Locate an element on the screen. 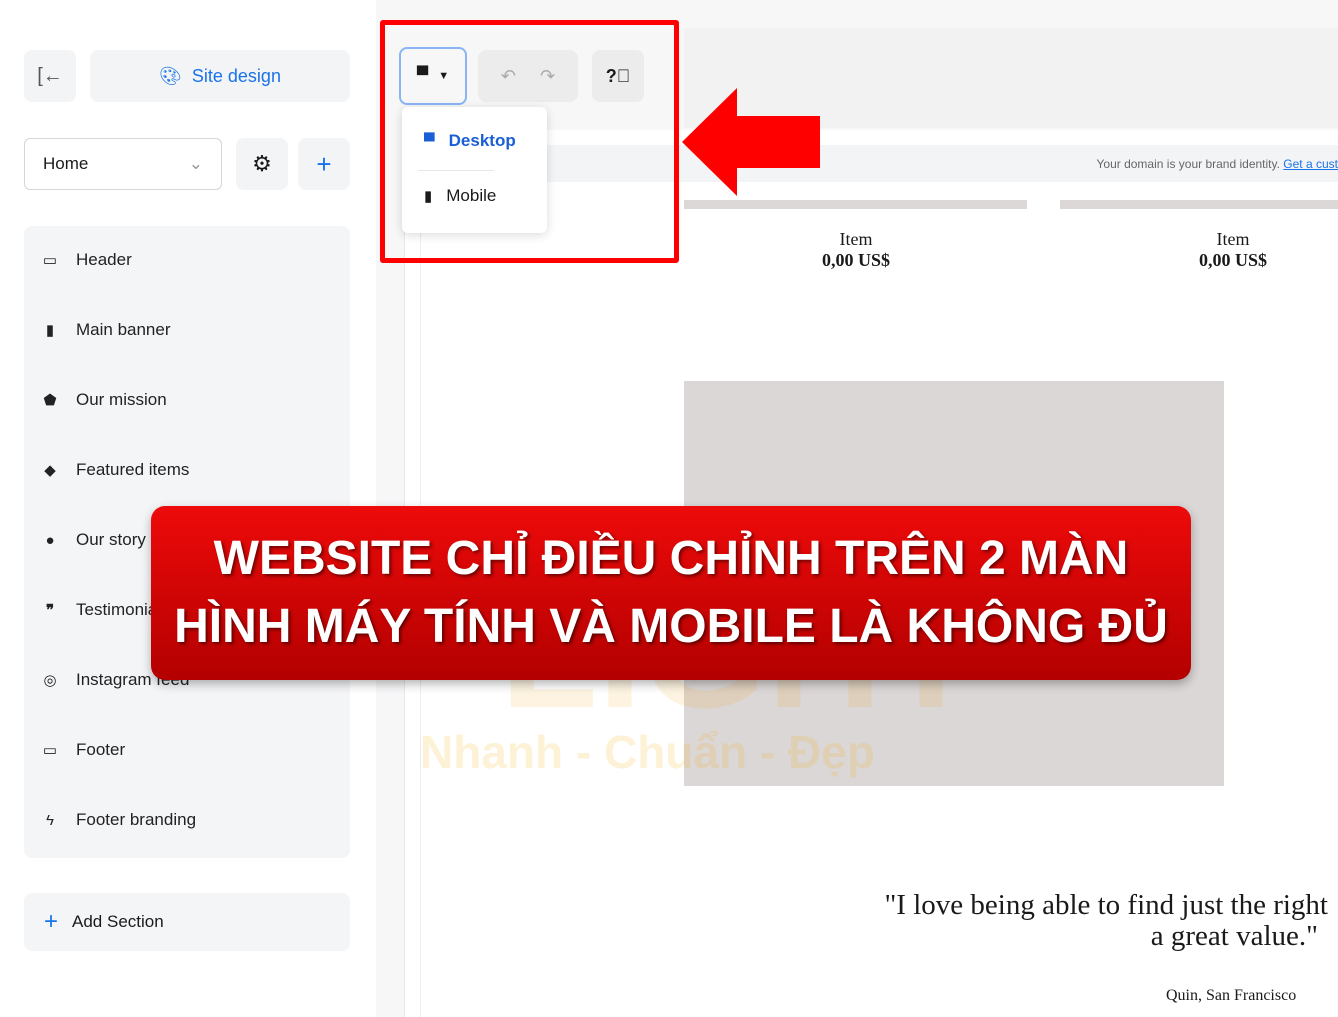  bookmark-icon: ▮ is located at coordinates (50, 330).